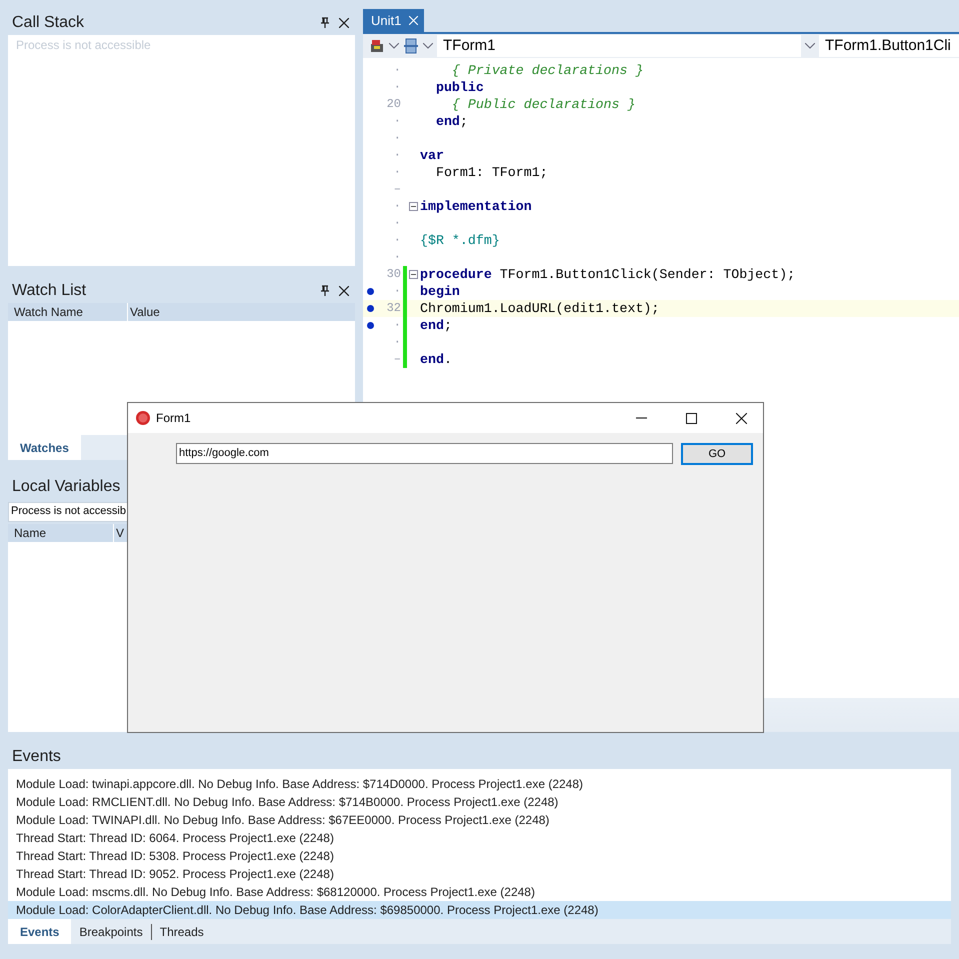  What do you see at coordinates (48, 23) in the screenshot?
I see `panel-title: Call Stack` at bounding box center [48, 23].